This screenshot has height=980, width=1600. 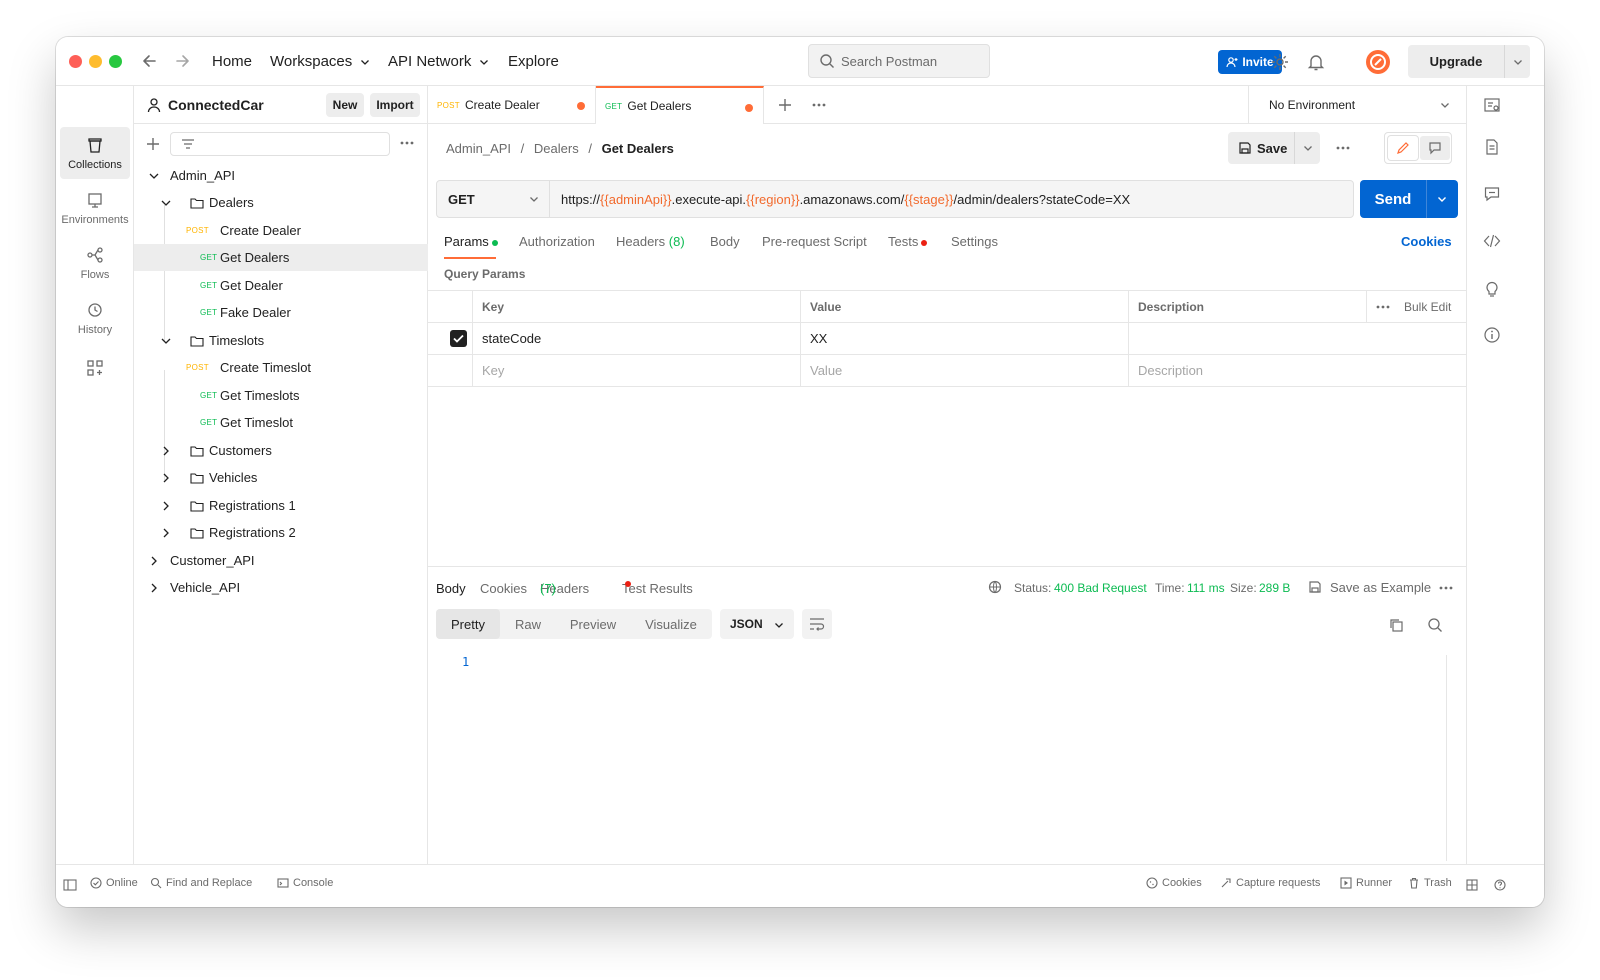 I want to click on param-description-cell, so click(x=1297, y=338).